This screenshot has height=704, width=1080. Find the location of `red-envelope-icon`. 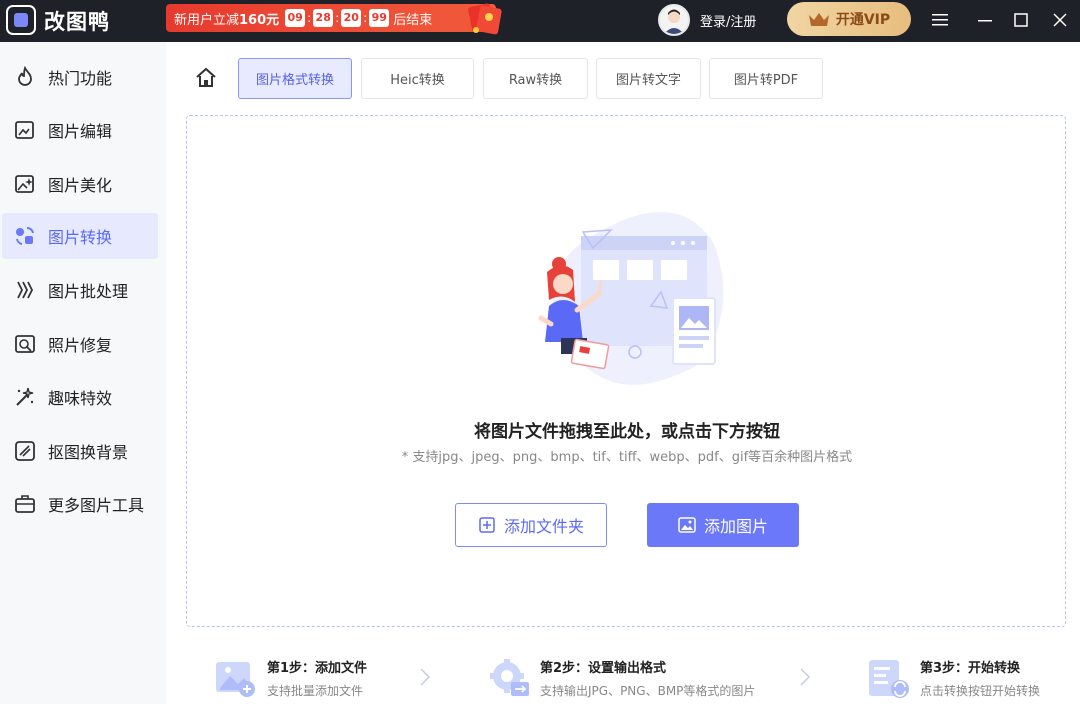

red-envelope-icon is located at coordinates (485, 19).